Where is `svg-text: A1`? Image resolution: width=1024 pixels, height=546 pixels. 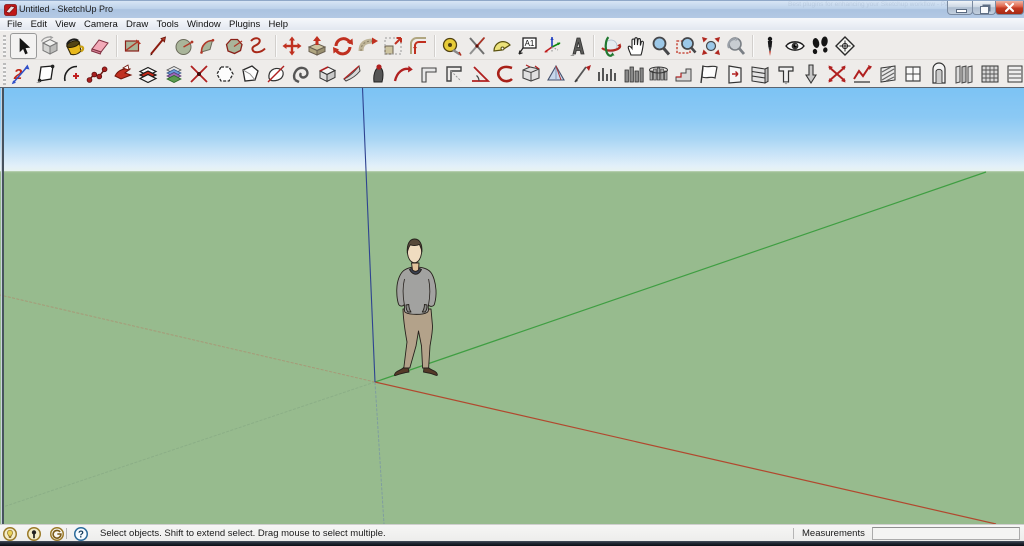
svg-text: A1 is located at coordinates (530, 43).